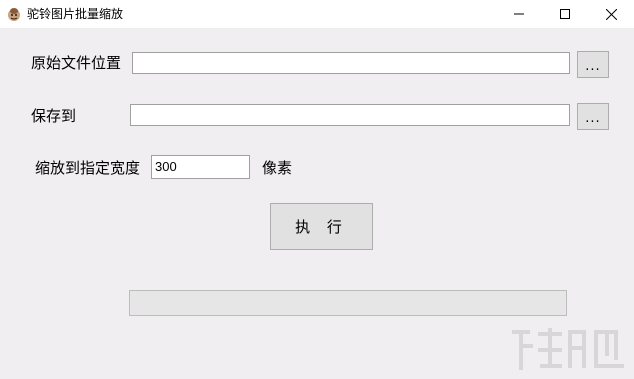  Describe the element at coordinates (568, 349) in the screenshot. I see `watermark-logo` at that location.